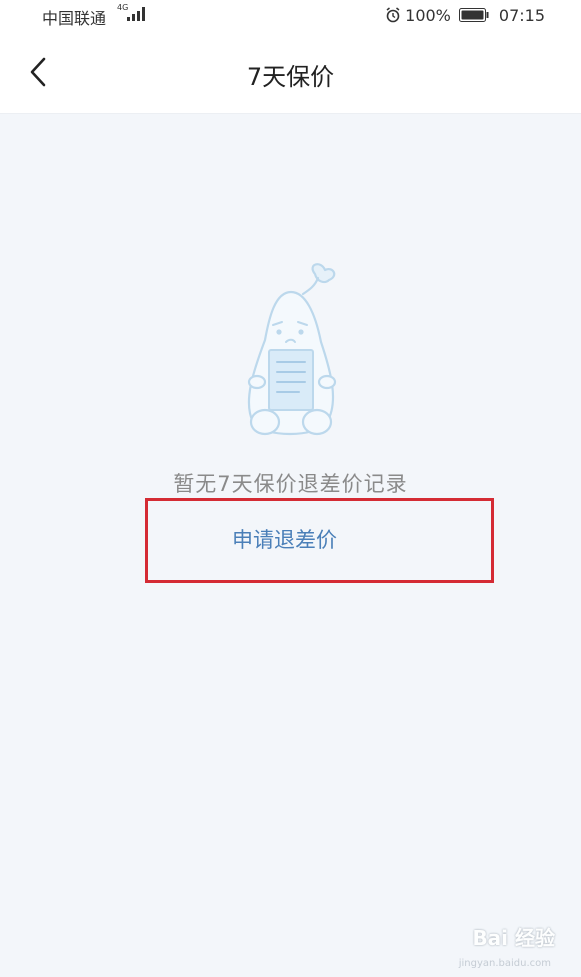 This screenshot has height=977, width=581. I want to click on apply-price-difference-link: 申请退差价, so click(284, 539).